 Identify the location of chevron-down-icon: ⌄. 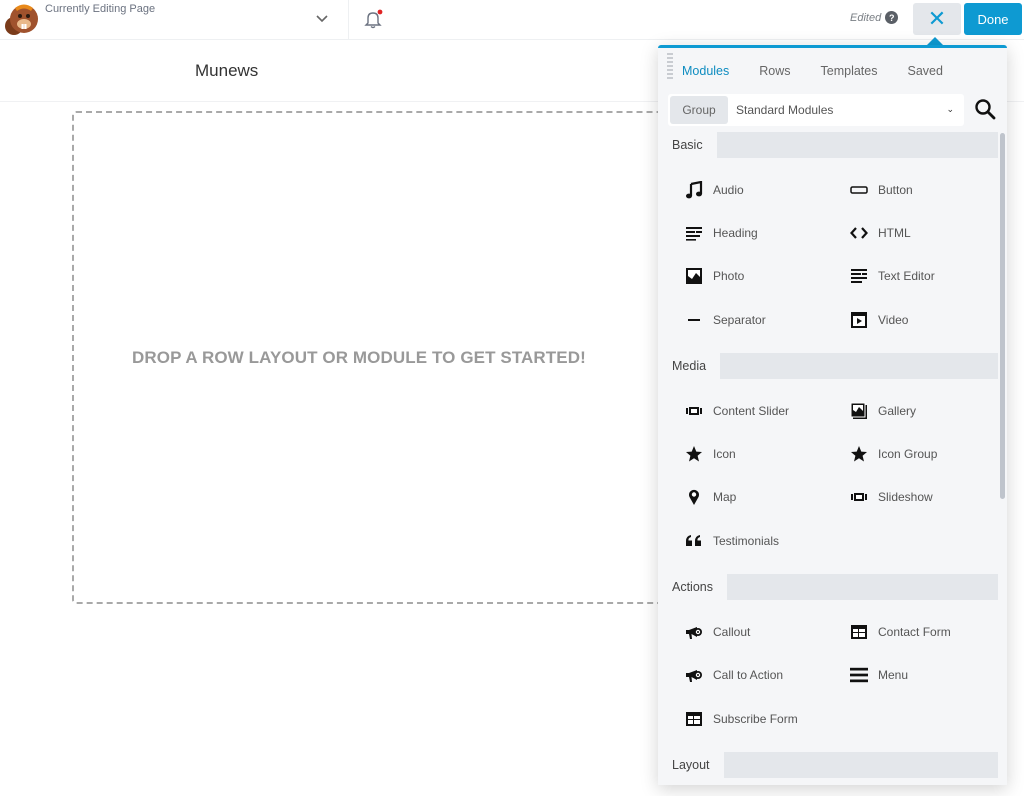
(950, 109).